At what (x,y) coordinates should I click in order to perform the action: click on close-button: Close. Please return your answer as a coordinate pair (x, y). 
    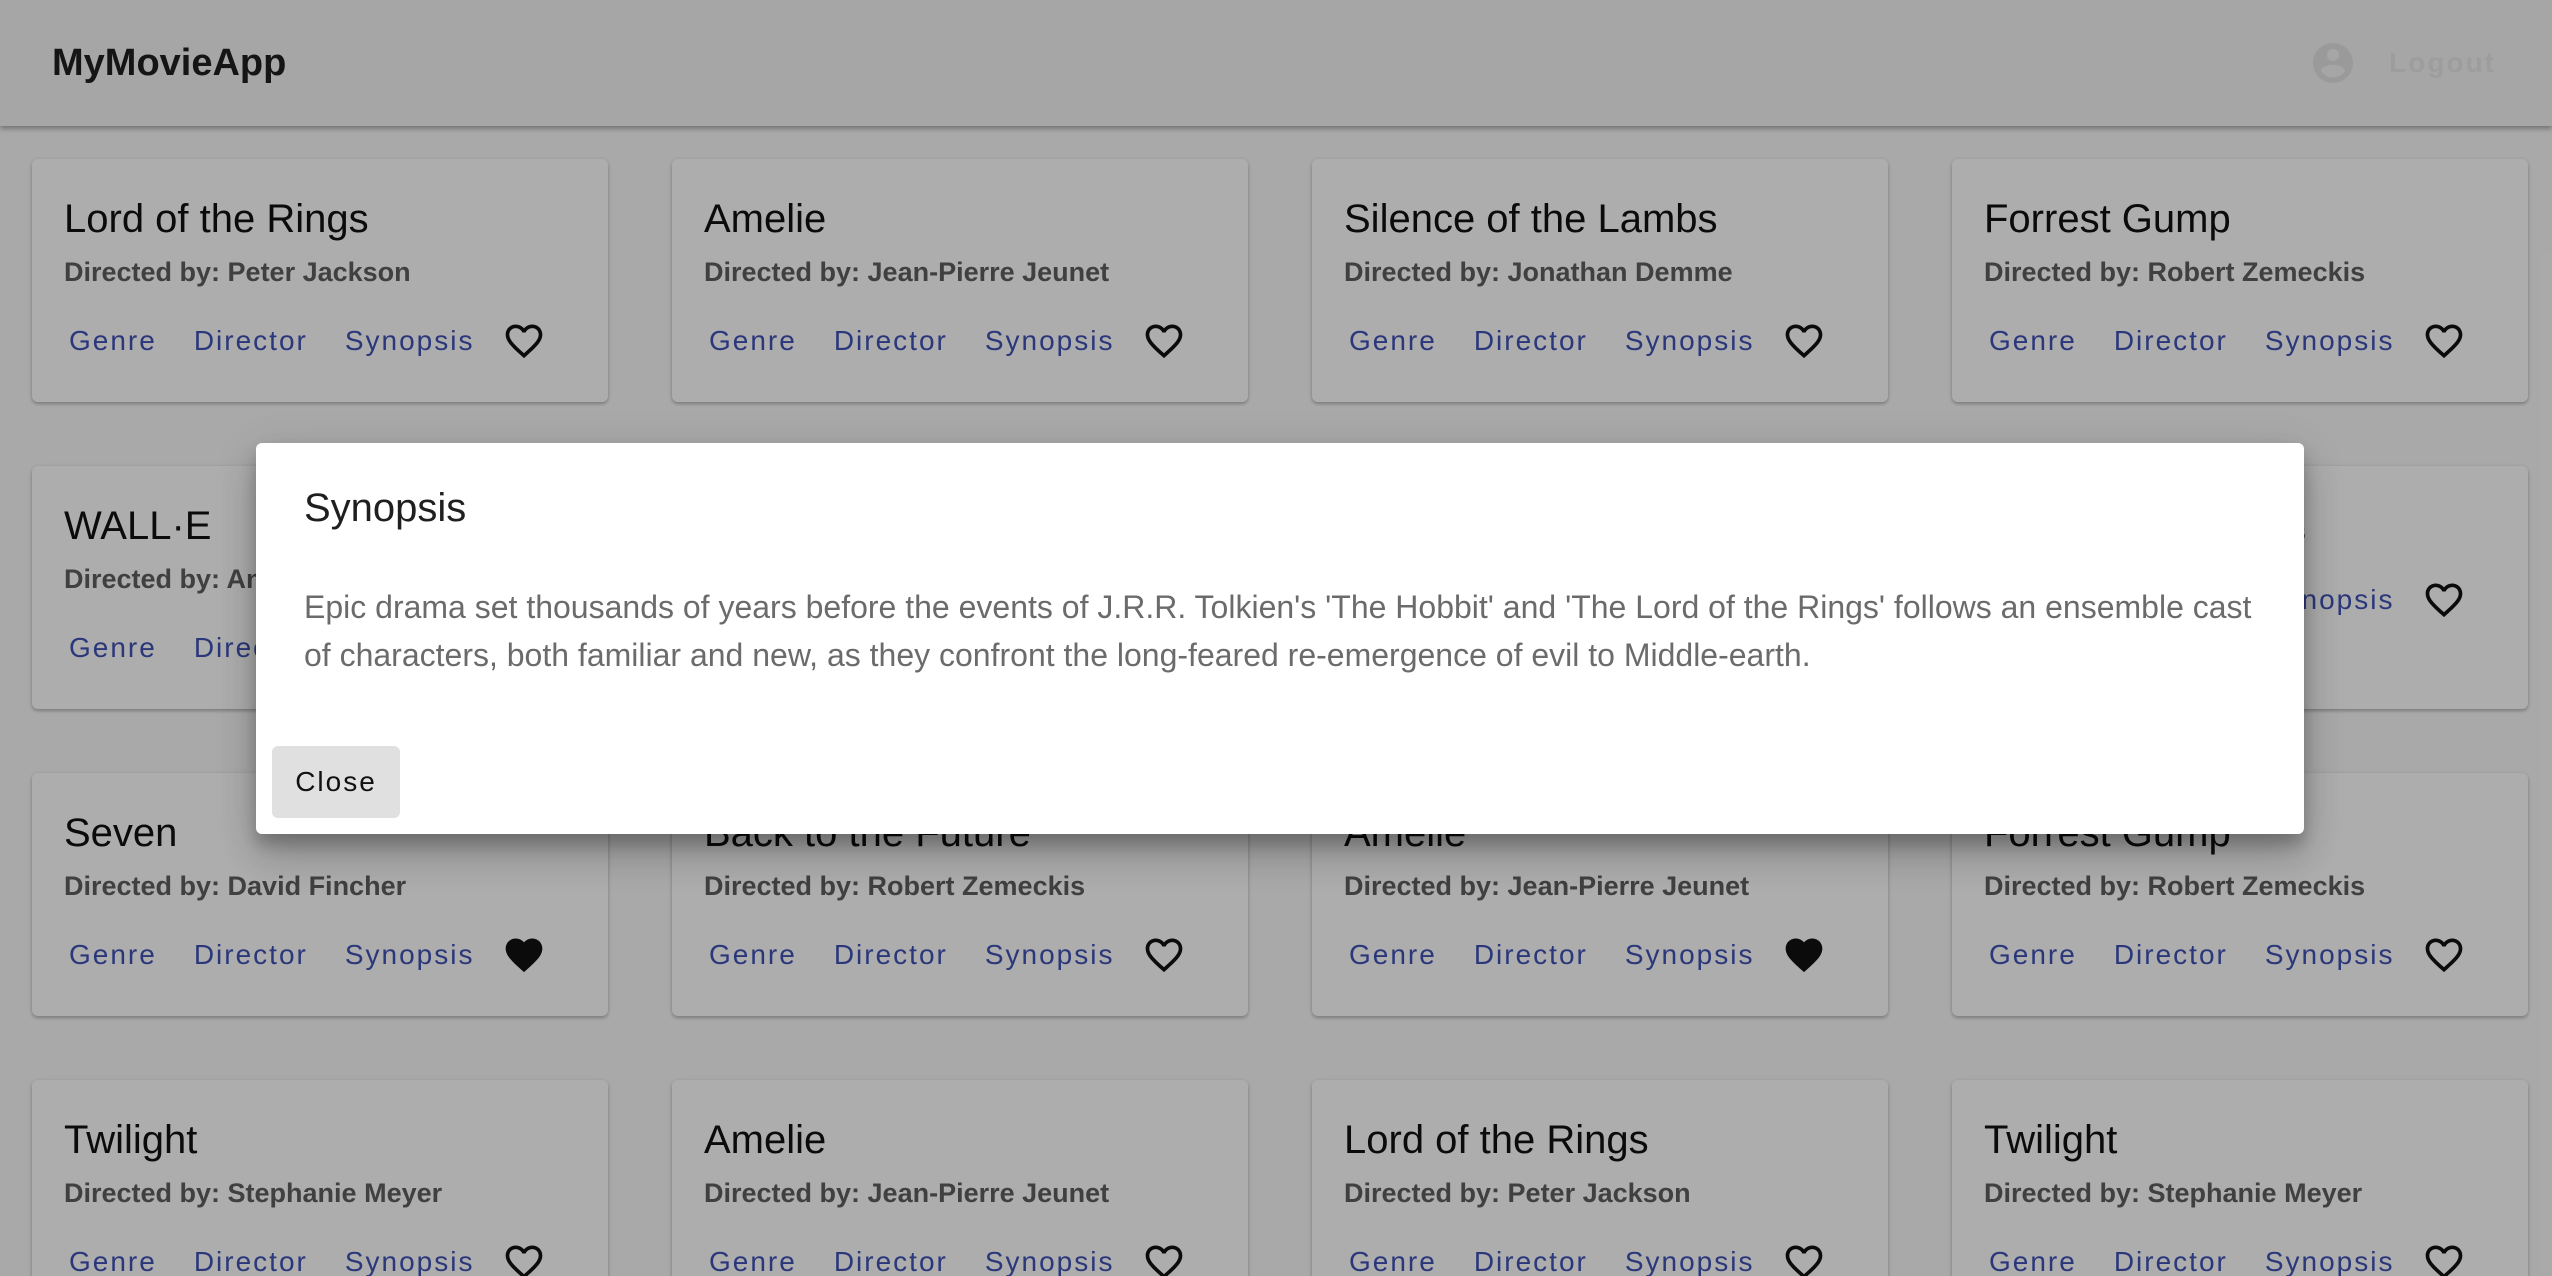
    Looking at the image, I should click on (336, 782).